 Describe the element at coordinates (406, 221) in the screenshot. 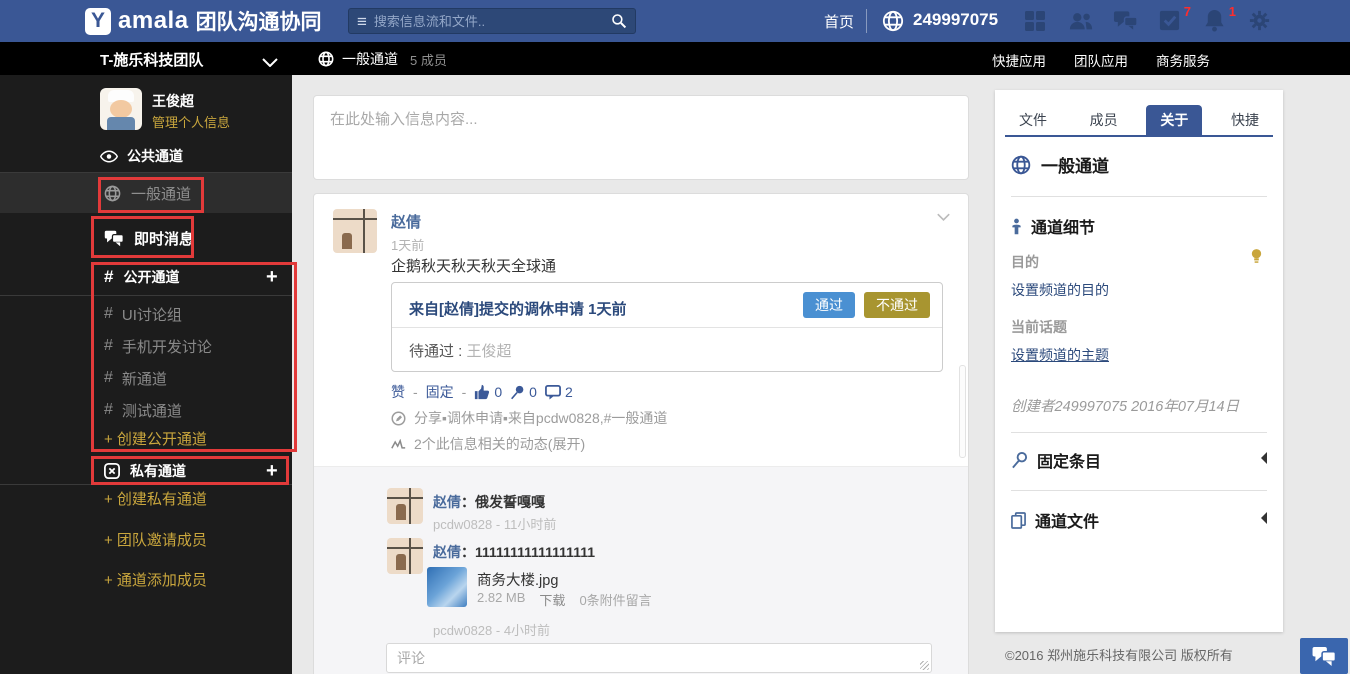

I see `post-author: 赵倩` at that location.